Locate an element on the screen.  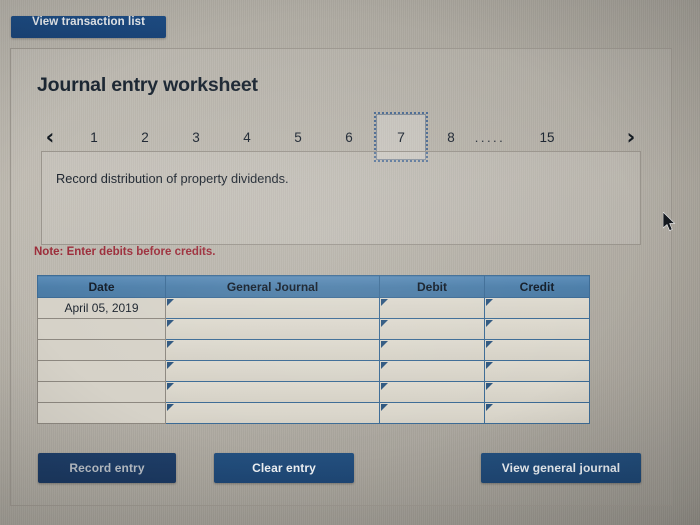
column-header-debit: Debit is located at coordinates (432, 286).